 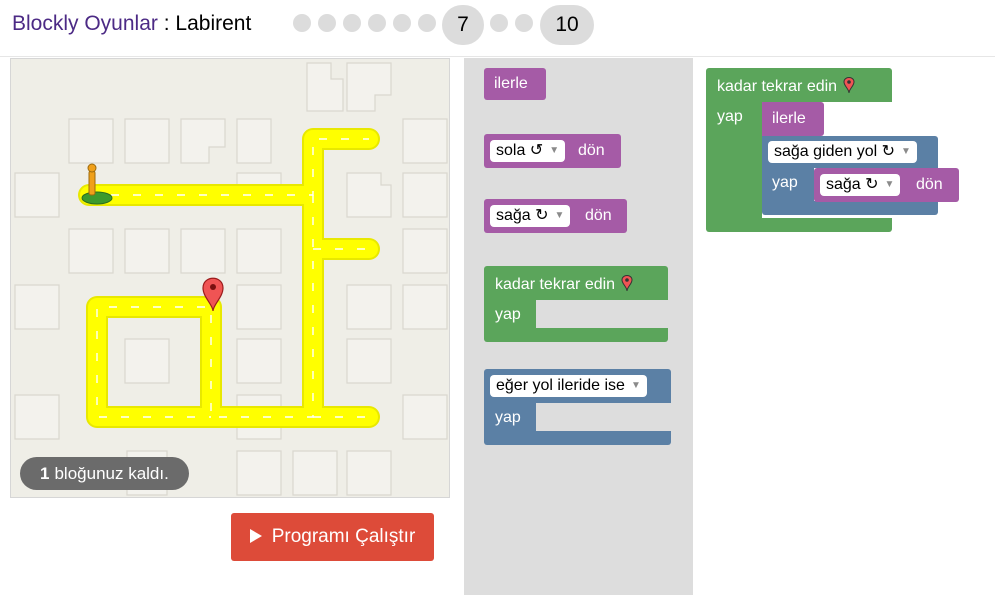 I want to click on ws-repeat-label: kadar tekrar edin, so click(x=777, y=86).